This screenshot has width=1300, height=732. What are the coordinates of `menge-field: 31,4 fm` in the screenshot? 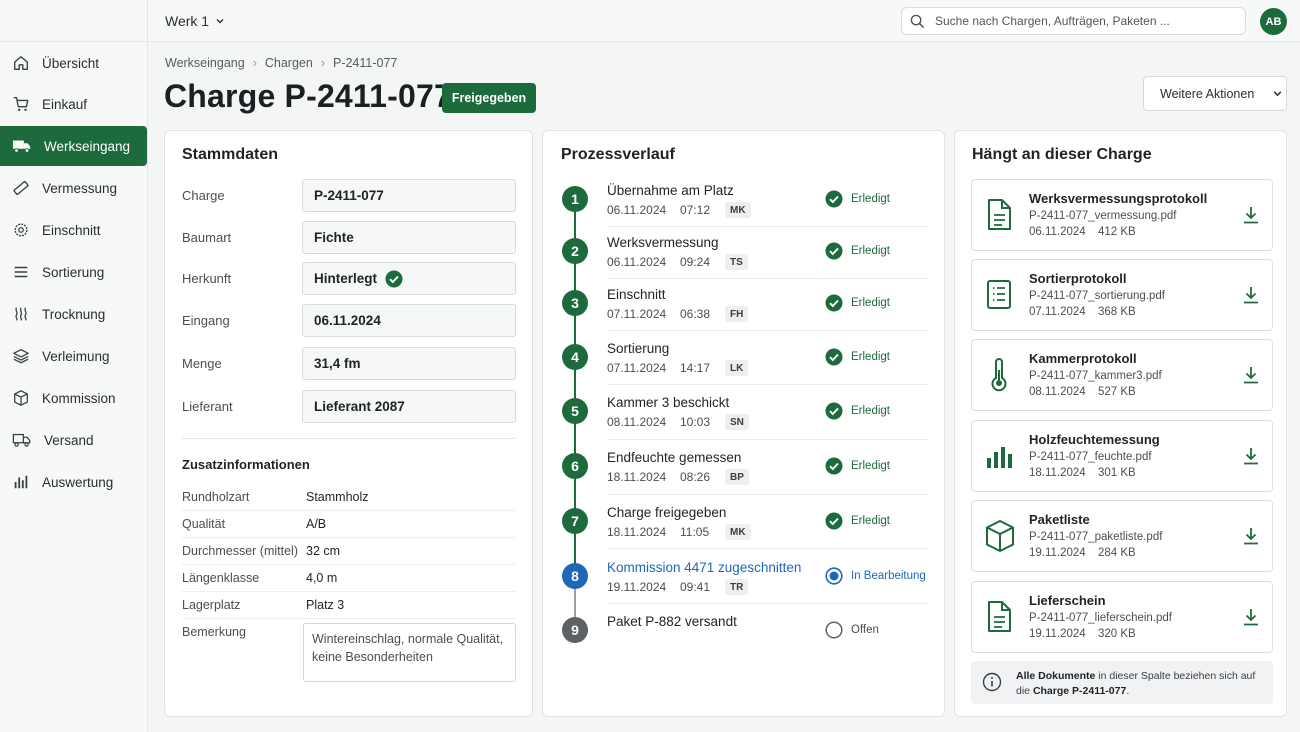 It's located at (409, 363).